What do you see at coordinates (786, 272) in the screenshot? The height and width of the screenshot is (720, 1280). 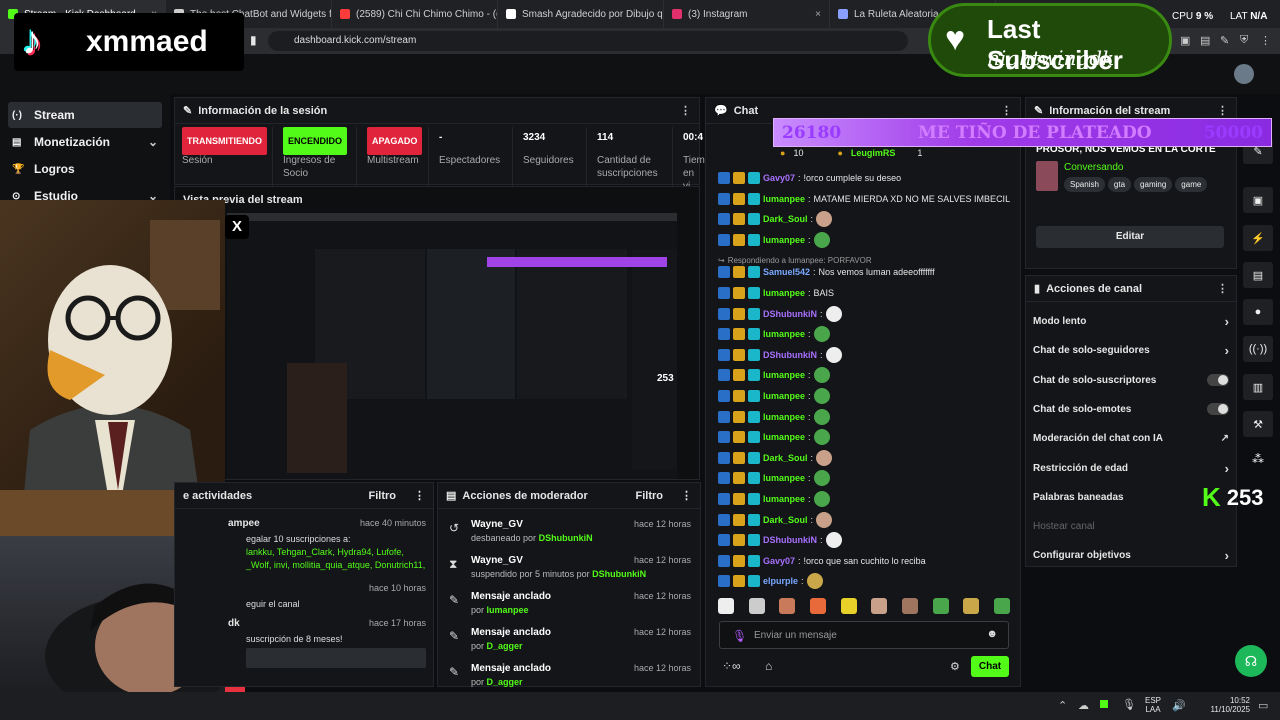 I see `chat-username: Samuel542` at bounding box center [786, 272].